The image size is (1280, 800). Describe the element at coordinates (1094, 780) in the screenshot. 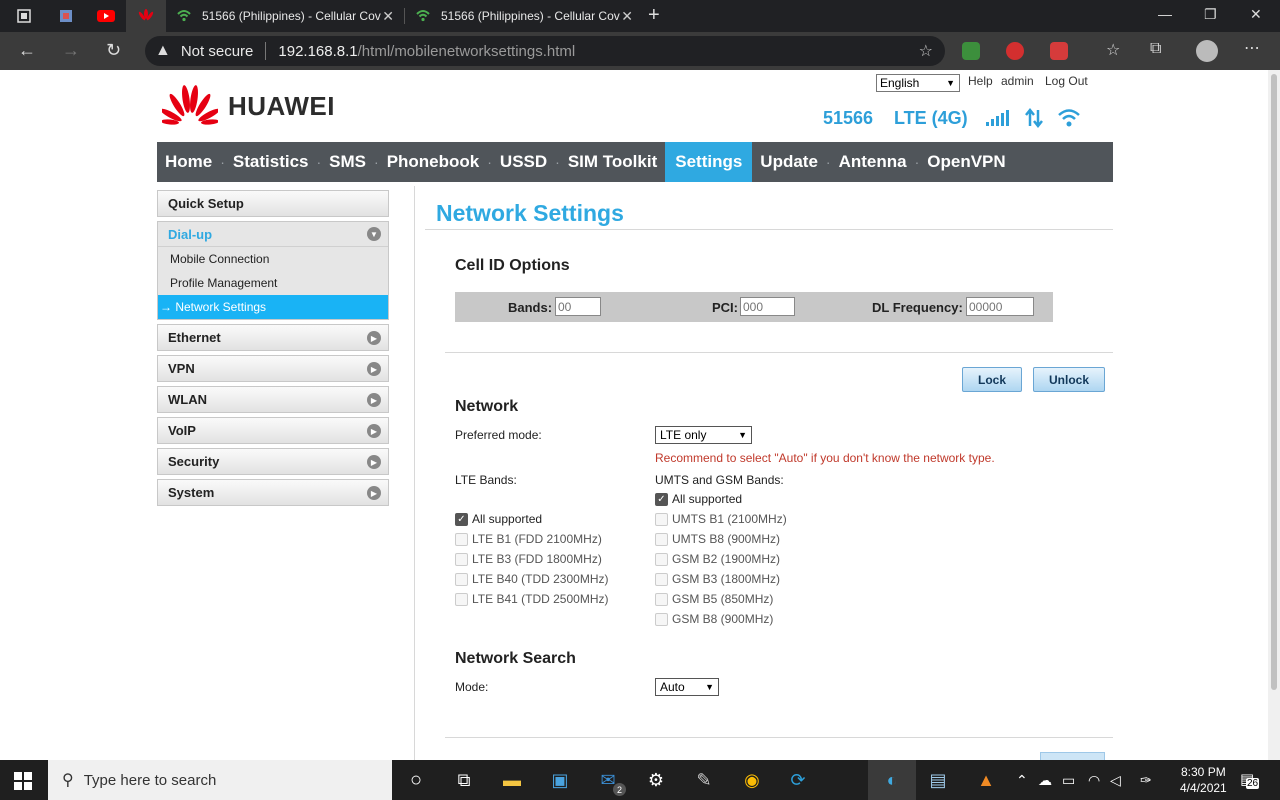

I see `network-wifi-icon: ◠` at that location.